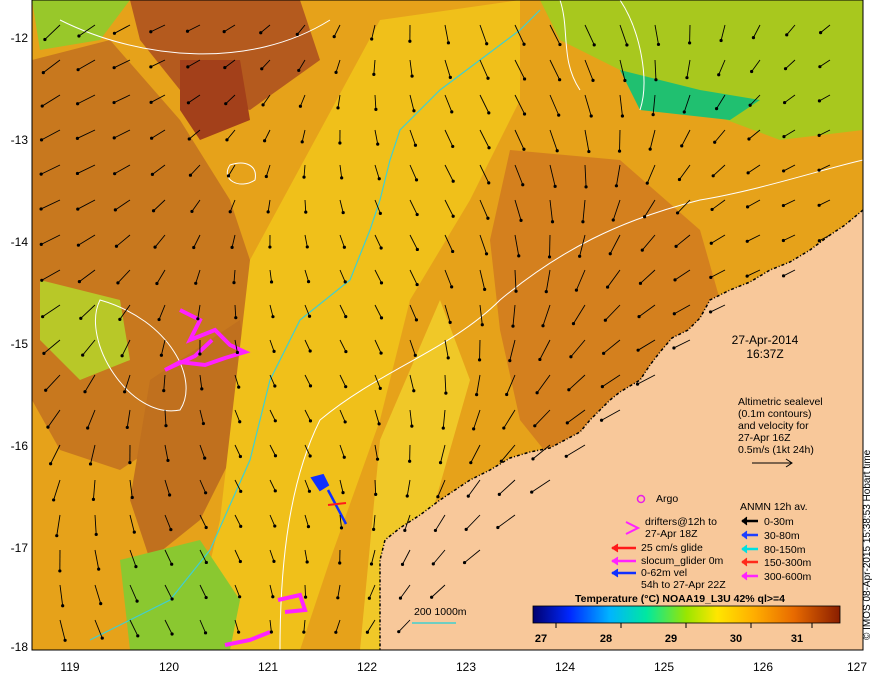  What do you see at coordinates (686, 614) in the screenshot?
I see `colorbar` at bounding box center [686, 614].